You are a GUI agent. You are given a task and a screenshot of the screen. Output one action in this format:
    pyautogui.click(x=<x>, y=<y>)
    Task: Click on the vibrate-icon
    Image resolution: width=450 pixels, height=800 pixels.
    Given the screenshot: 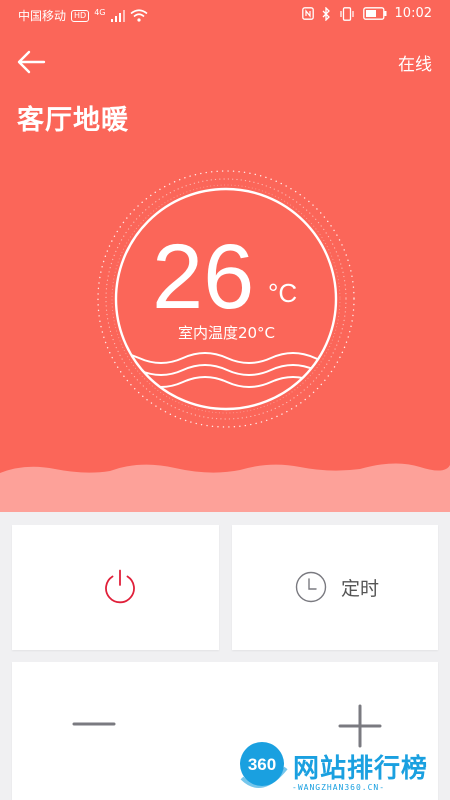 What is the action you would take?
    pyautogui.click(x=346, y=13)
    